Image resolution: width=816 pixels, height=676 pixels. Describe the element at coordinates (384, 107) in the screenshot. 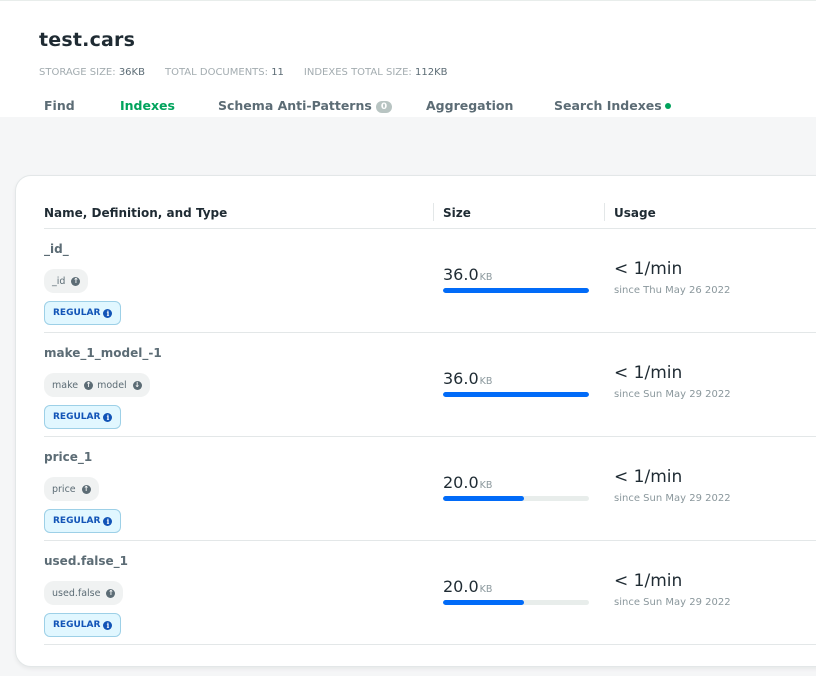

I see `anti-patterns-count-badge: 0` at that location.